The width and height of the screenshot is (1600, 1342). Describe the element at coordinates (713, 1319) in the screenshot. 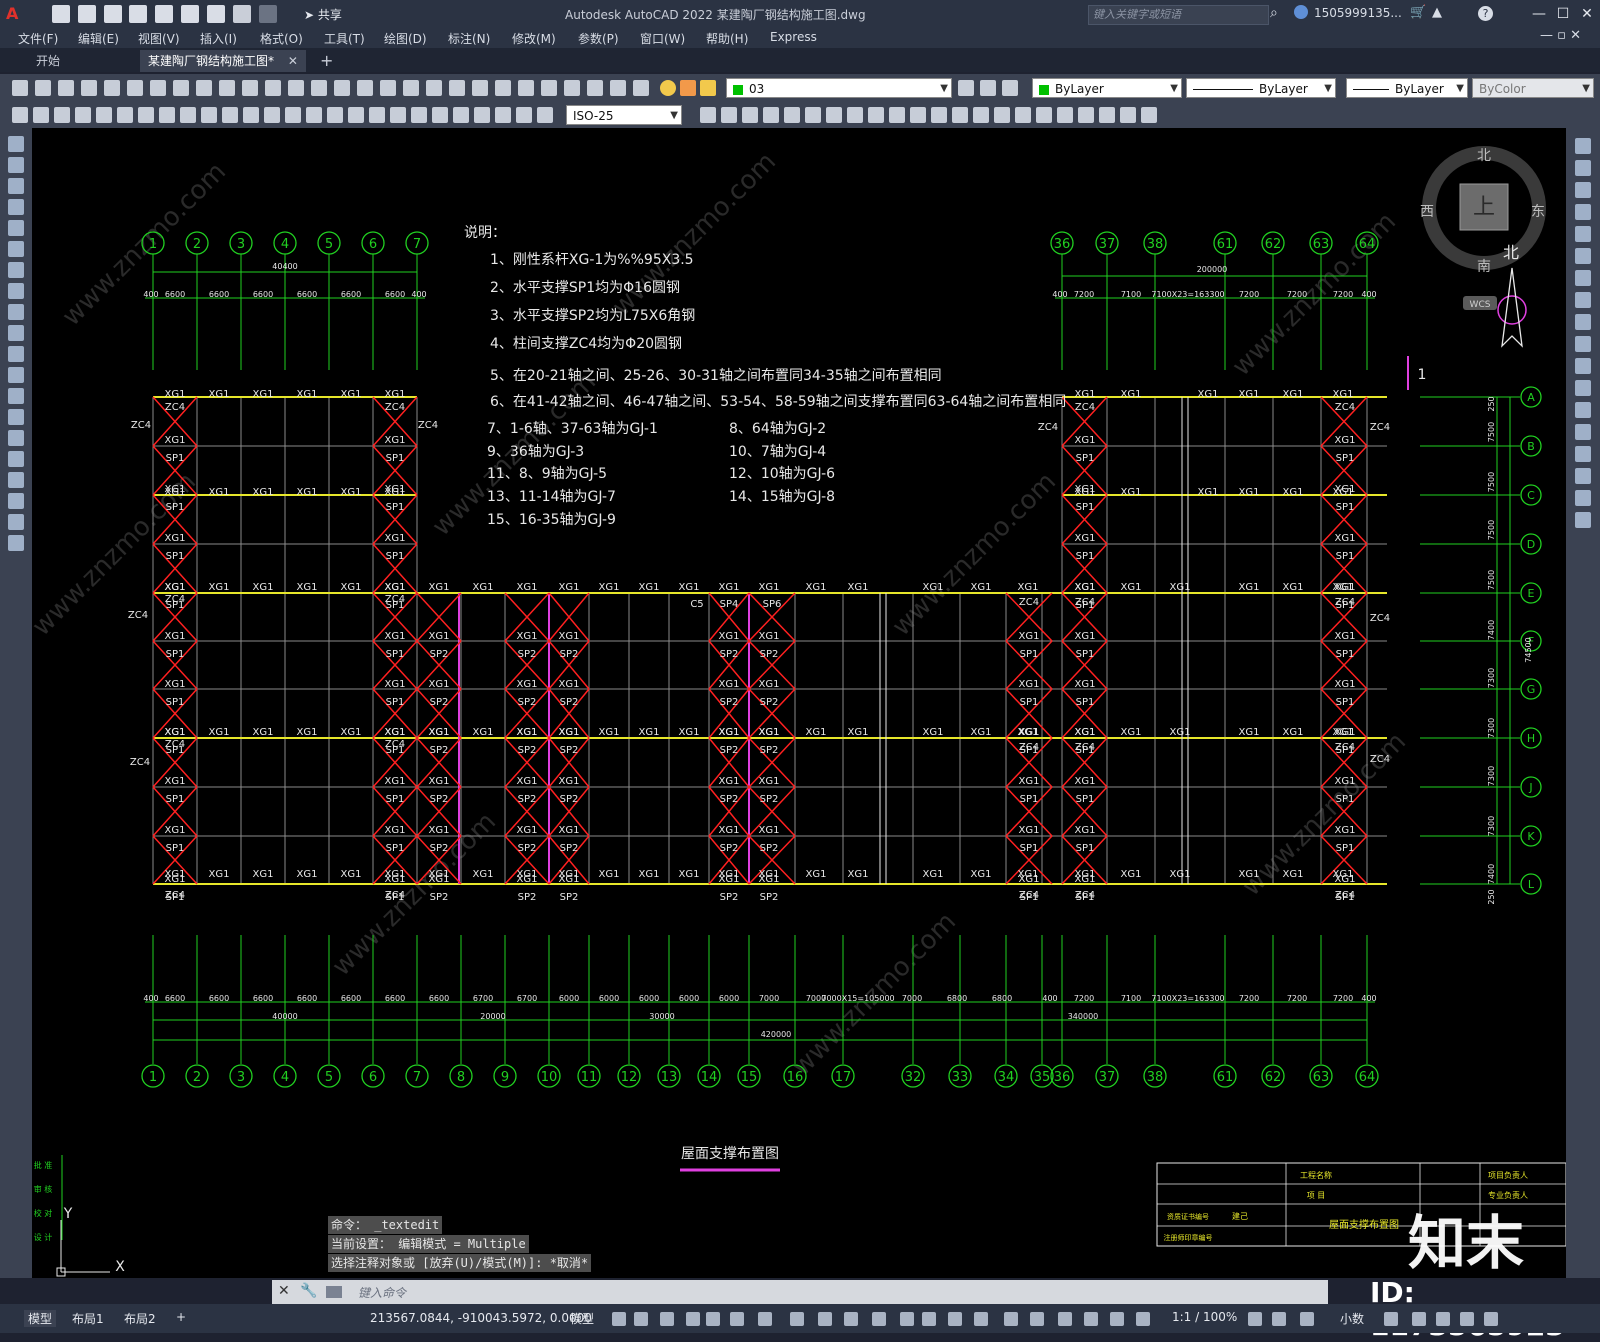

I see `status-toggle-5-icon` at that location.